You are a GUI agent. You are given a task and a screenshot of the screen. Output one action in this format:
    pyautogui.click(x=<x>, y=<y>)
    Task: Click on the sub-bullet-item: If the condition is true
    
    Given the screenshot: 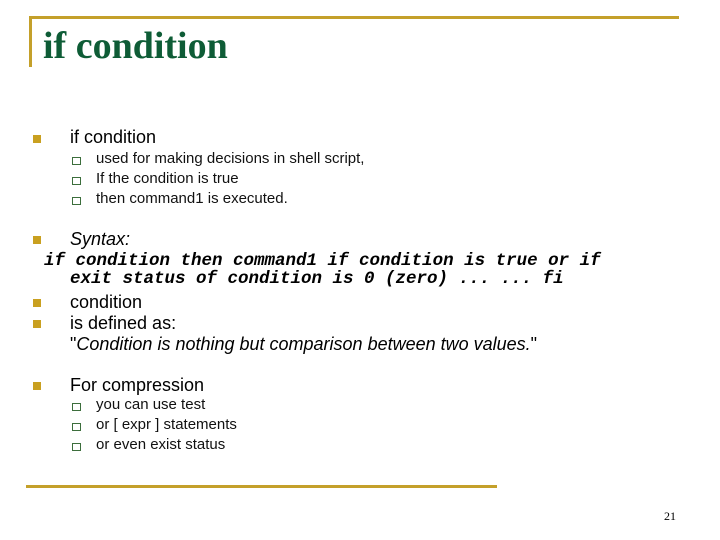 What is the action you would take?
    pyautogui.click(x=167, y=178)
    